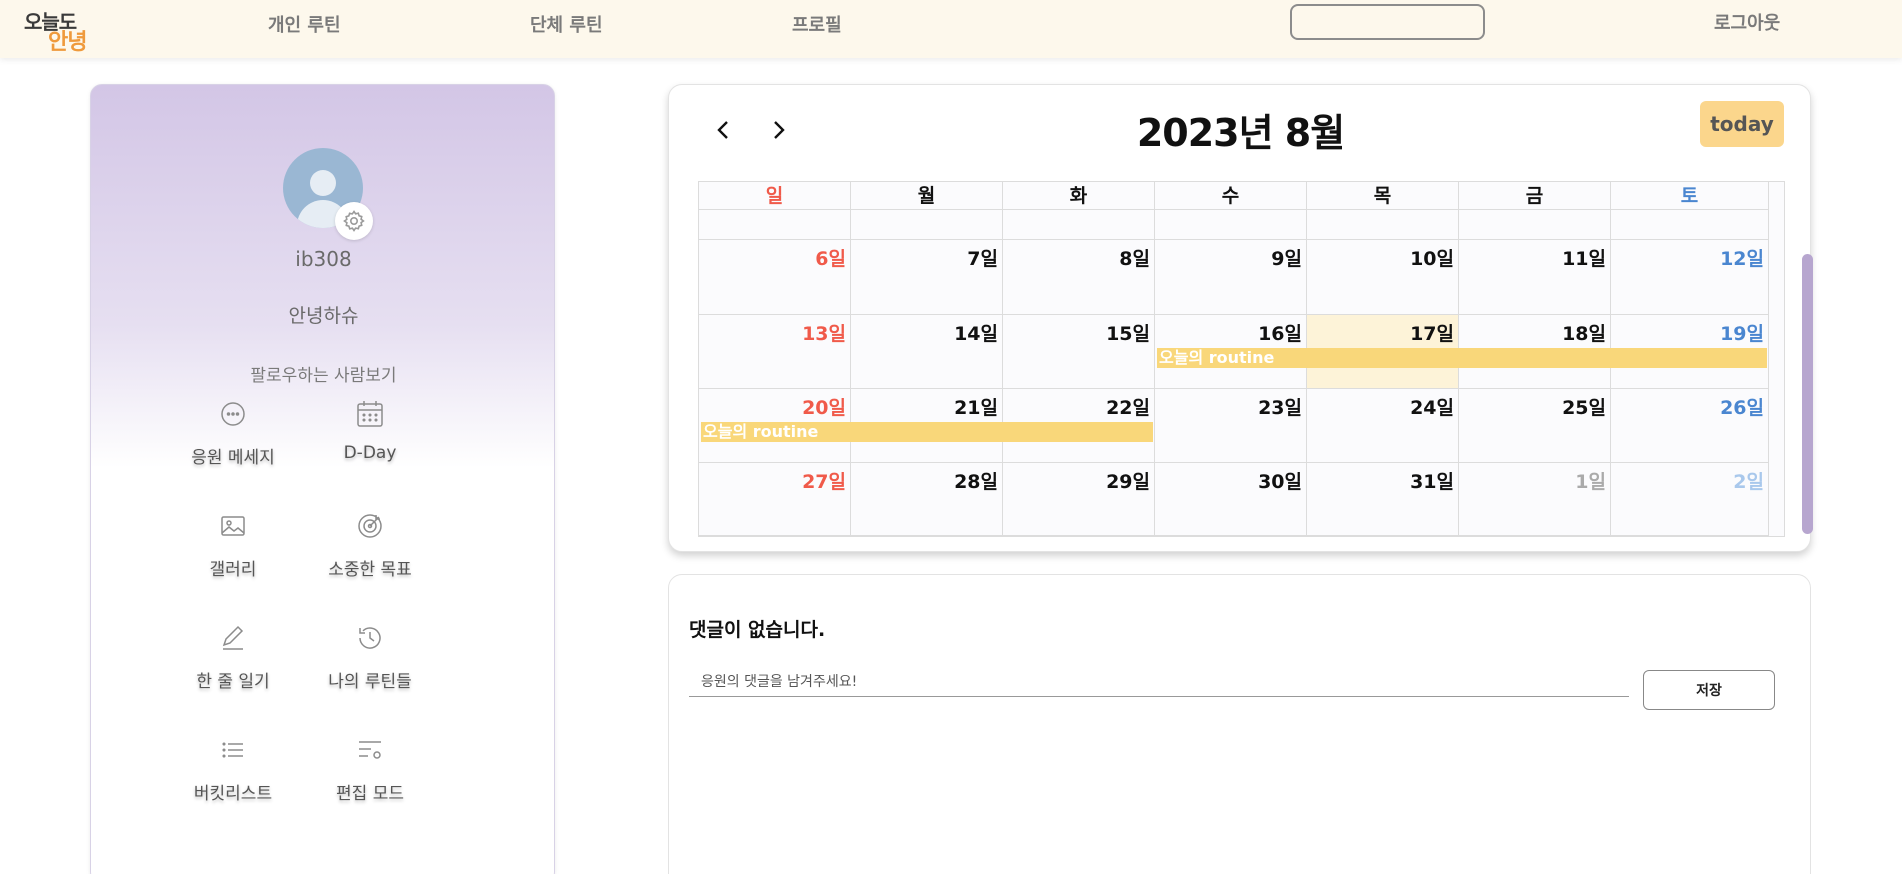  I want to click on day-number: 22일, so click(1128, 408).